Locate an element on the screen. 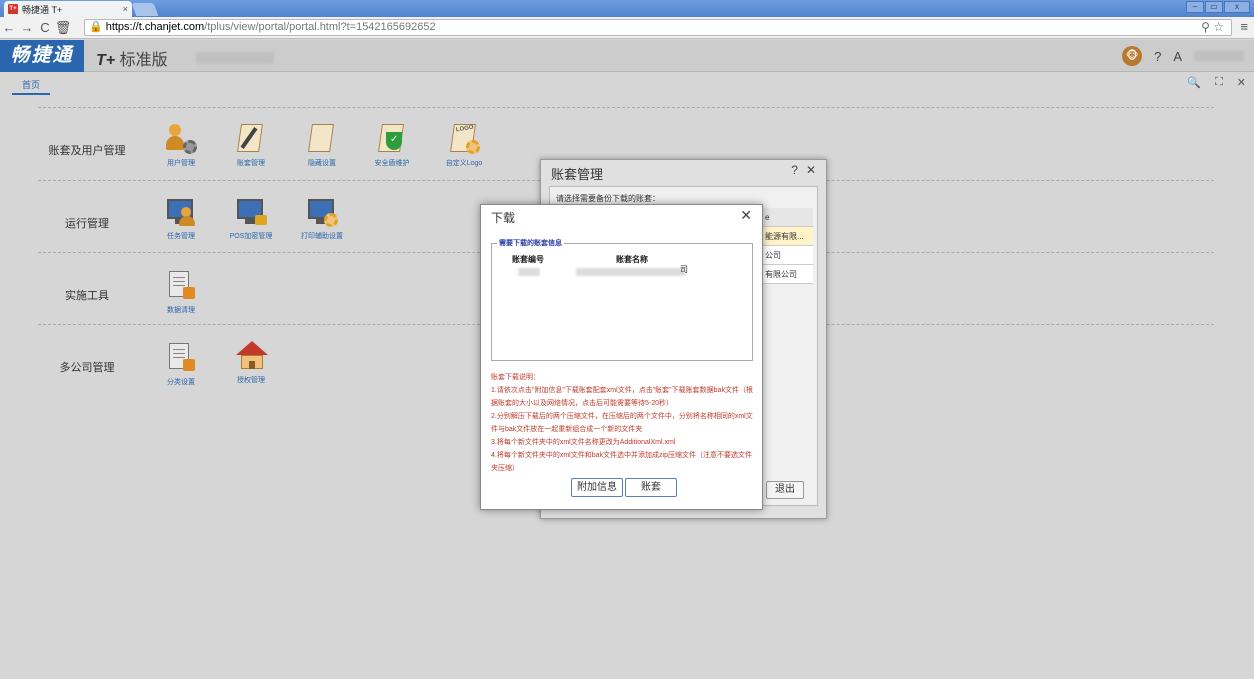  blurred-account-name is located at coordinates (631, 272).